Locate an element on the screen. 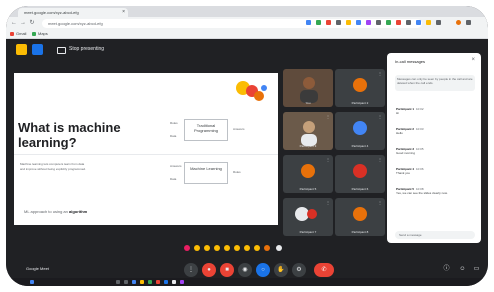 This screenshot has height=292, width=494. folder-icon is located at coordinates (142, 282).